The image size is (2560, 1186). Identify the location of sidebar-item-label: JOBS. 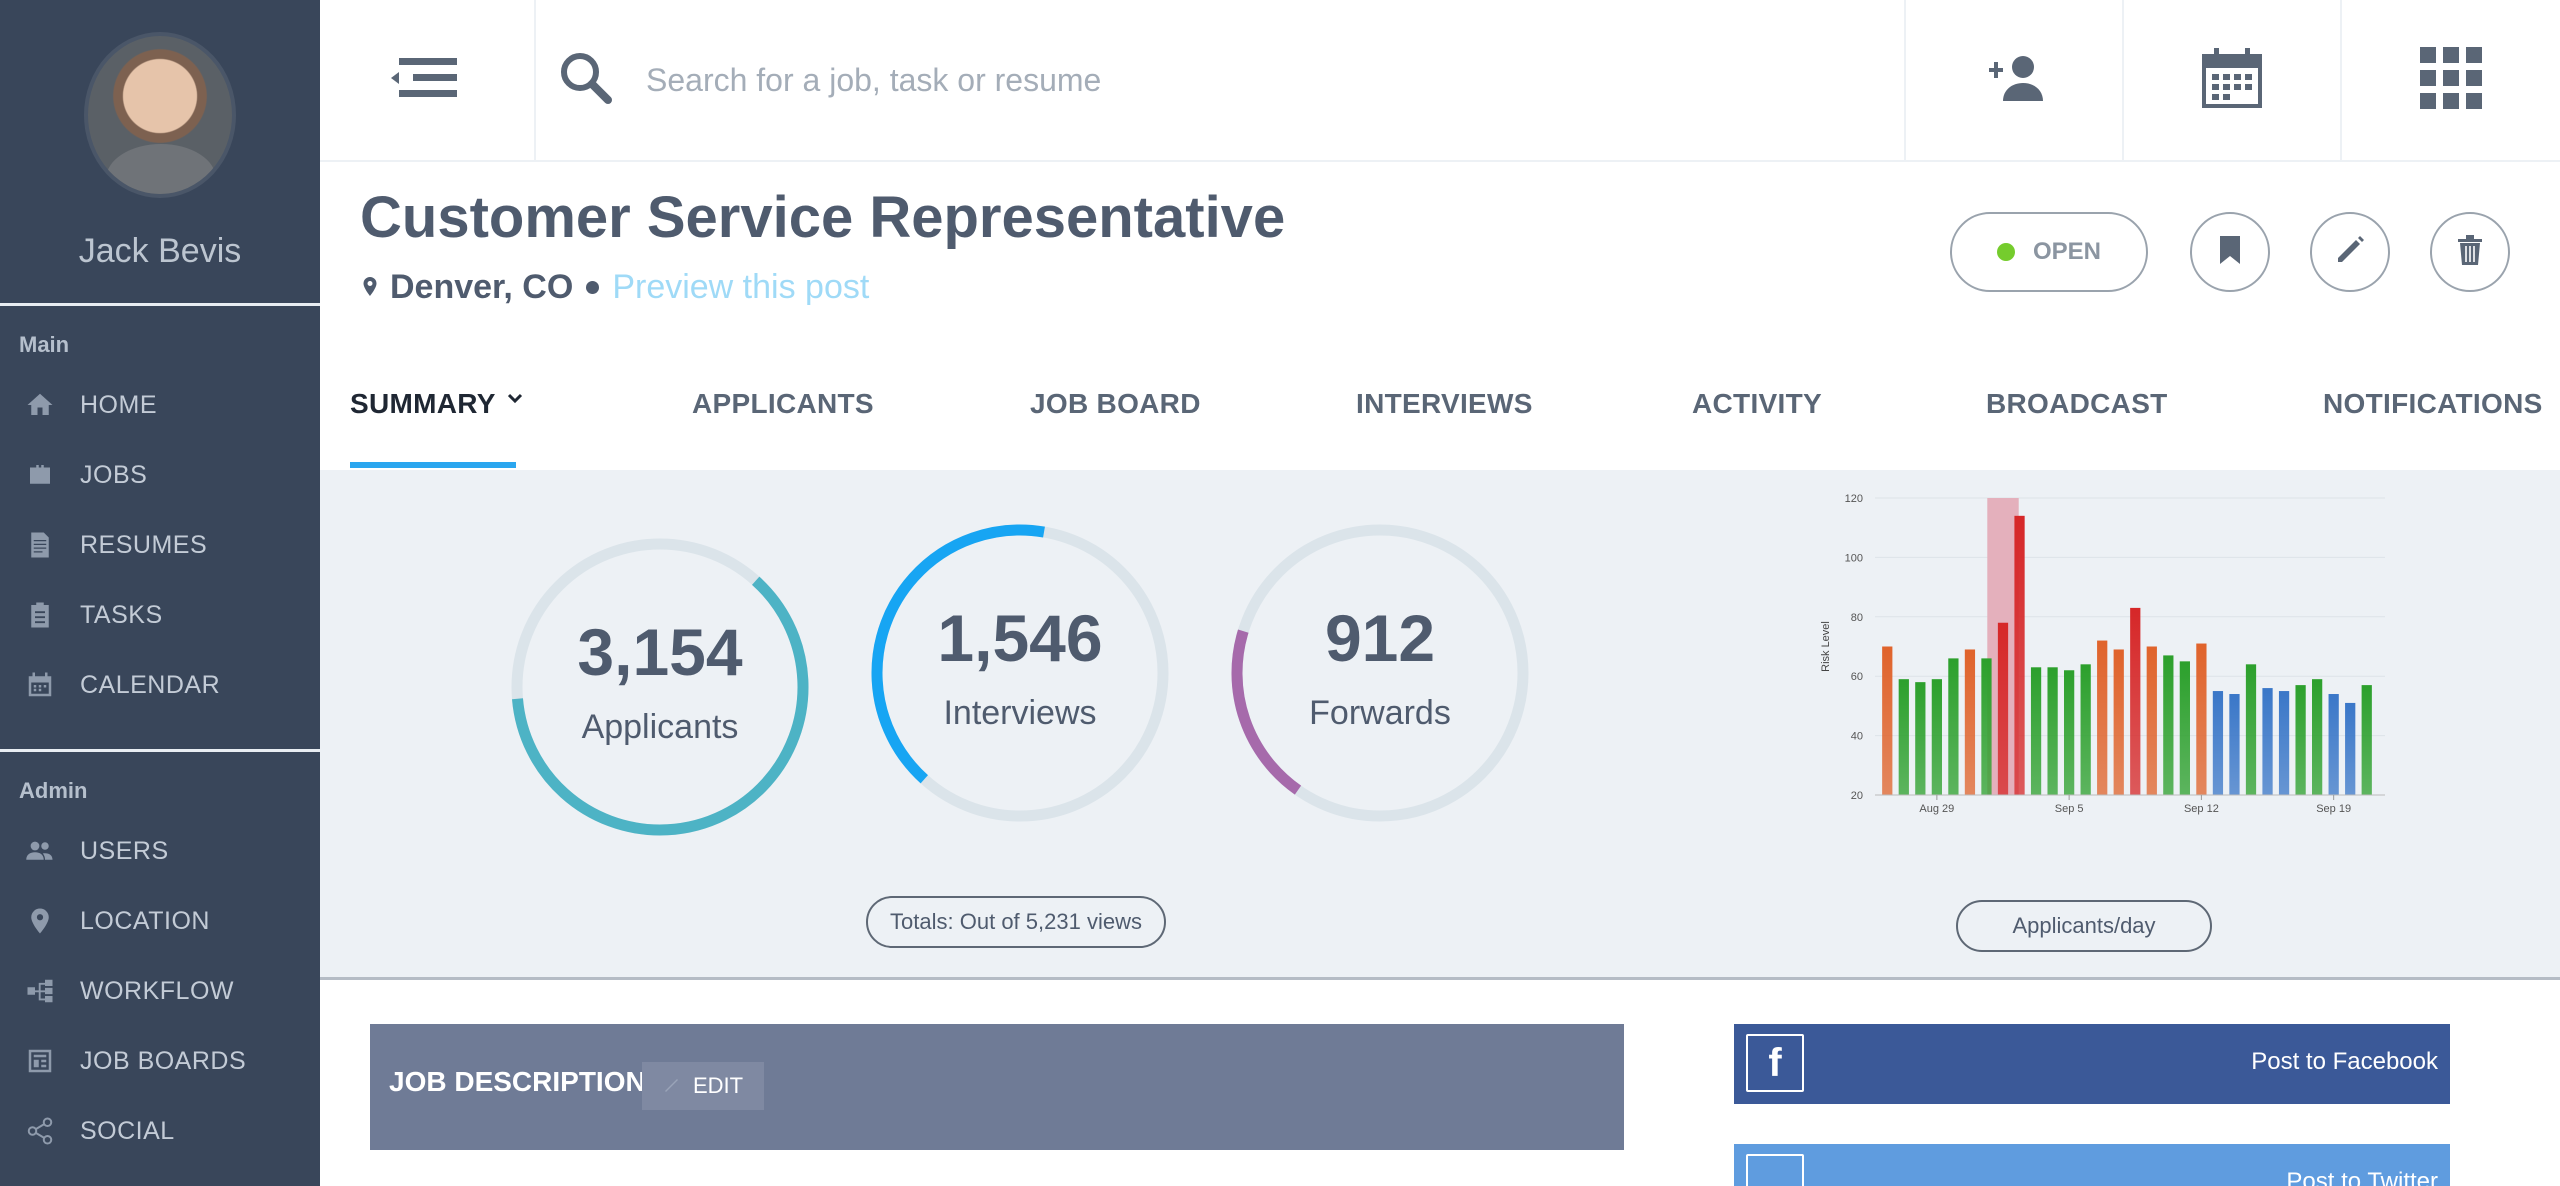
(114, 474).